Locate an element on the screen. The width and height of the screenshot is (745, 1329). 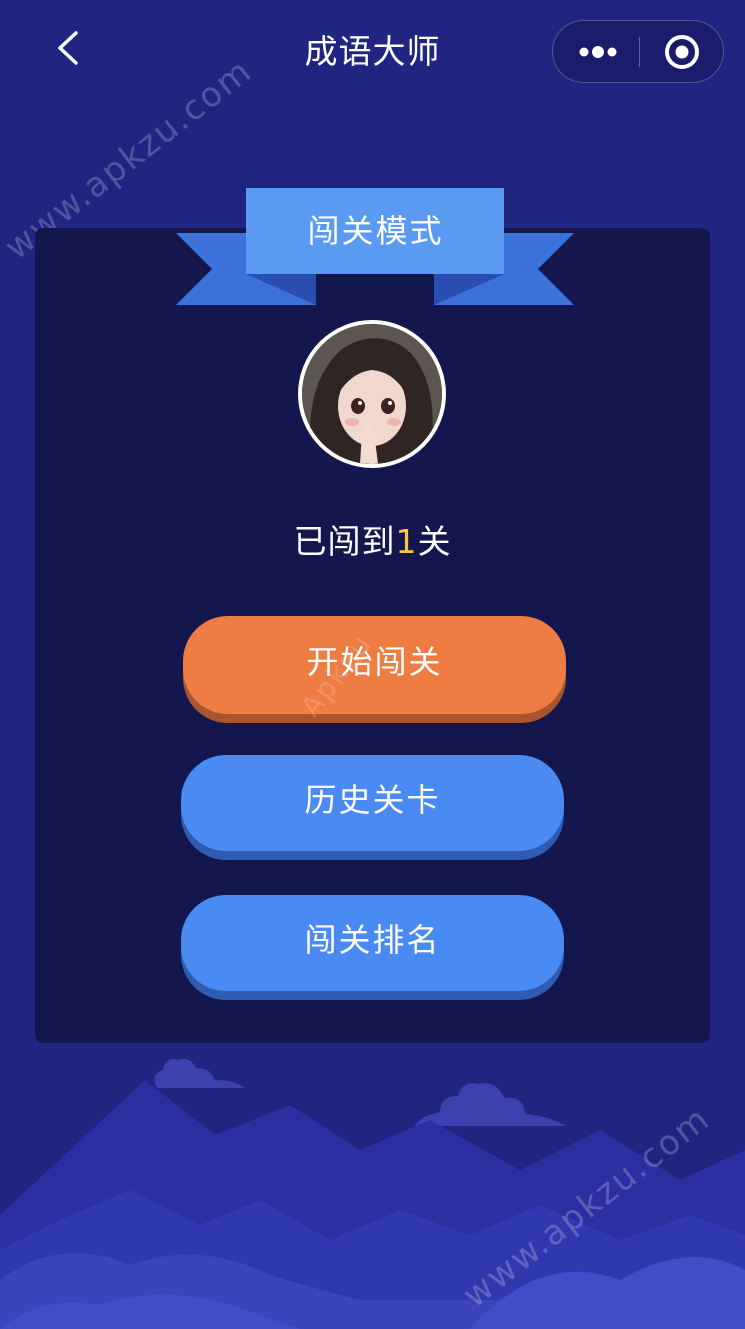
progress-suffix: 关 is located at coordinates (434, 541).